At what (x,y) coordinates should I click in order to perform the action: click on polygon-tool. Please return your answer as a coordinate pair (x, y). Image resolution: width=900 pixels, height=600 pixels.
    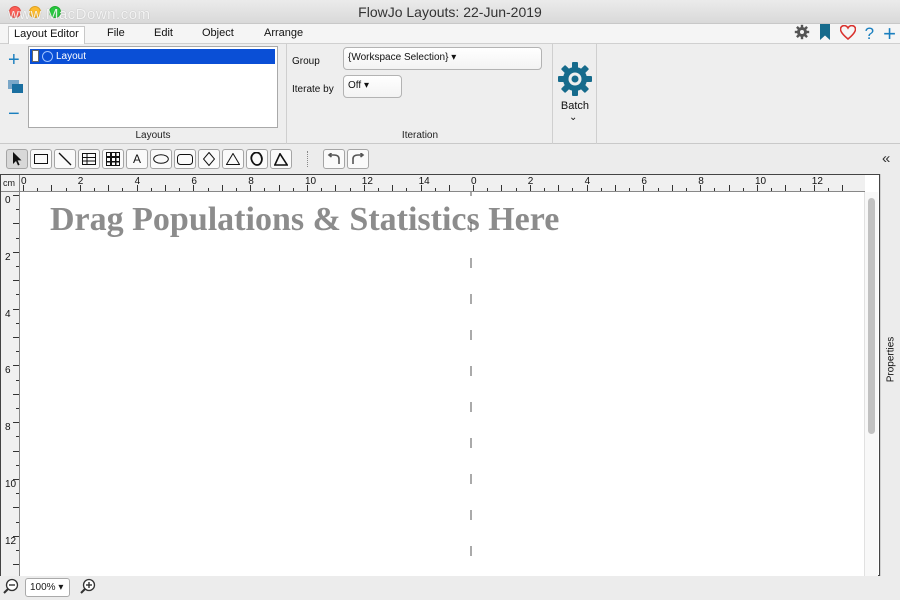
    Looking at the image, I should click on (281, 159).